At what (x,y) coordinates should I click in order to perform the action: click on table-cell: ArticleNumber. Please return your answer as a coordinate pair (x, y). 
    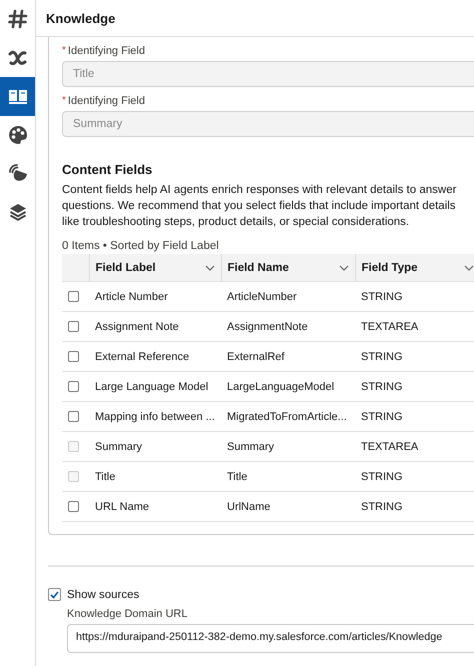
    Looking at the image, I should click on (288, 297).